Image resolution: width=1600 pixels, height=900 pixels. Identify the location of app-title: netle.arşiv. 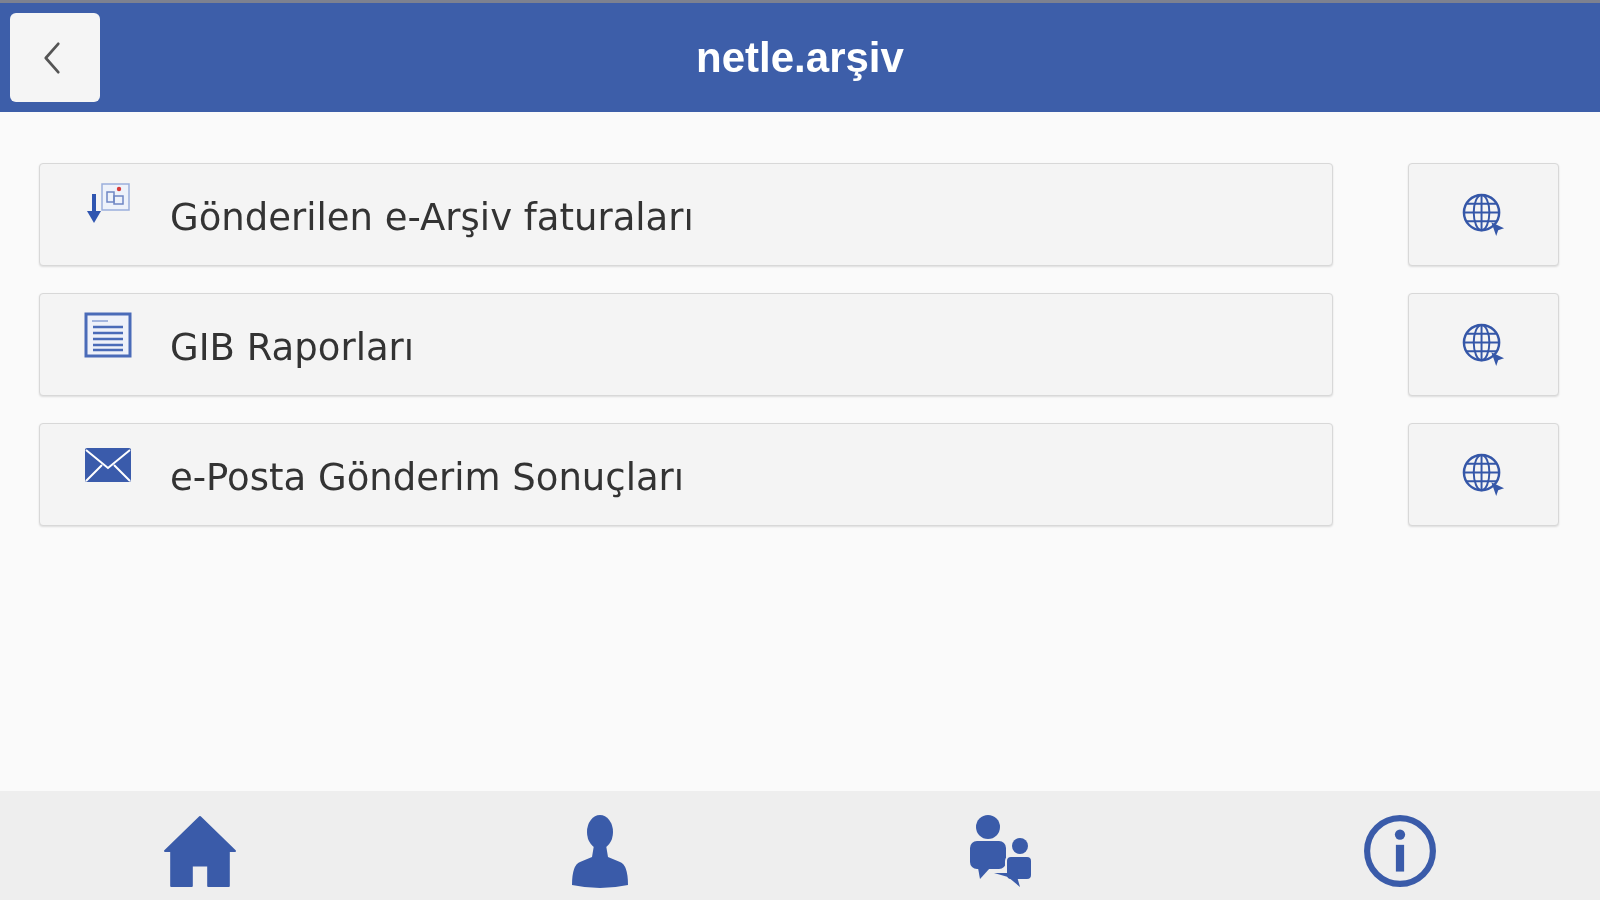
(800, 57).